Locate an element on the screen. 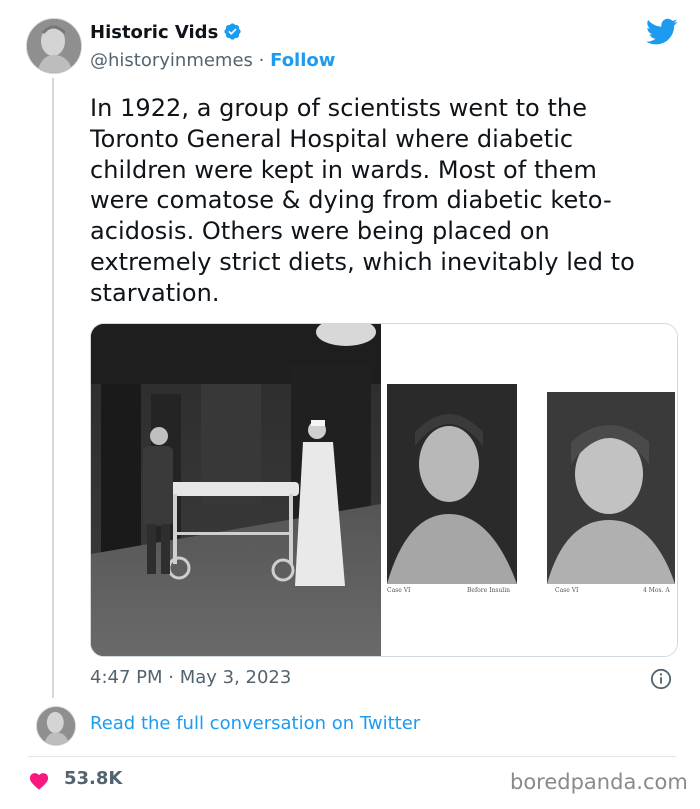 Image resolution: width=700 pixels, height=809 pixels. caption-case-left: Case VI is located at coordinates (399, 590).